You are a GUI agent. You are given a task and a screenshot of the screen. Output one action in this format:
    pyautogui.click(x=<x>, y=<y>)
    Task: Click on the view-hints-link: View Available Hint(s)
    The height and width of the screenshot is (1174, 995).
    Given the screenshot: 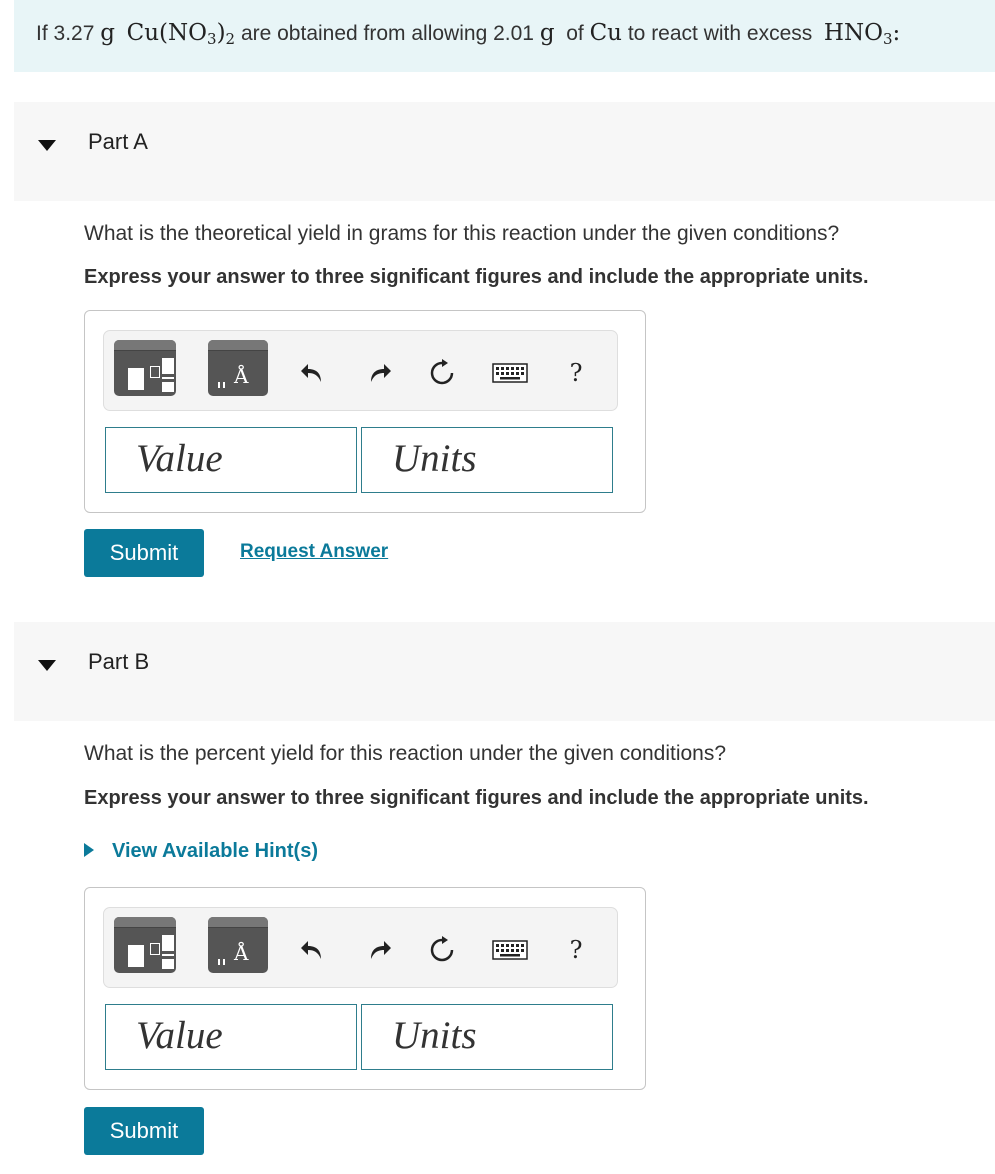 What is the action you would take?
    pyautogui.click(x=201, y=851)
    